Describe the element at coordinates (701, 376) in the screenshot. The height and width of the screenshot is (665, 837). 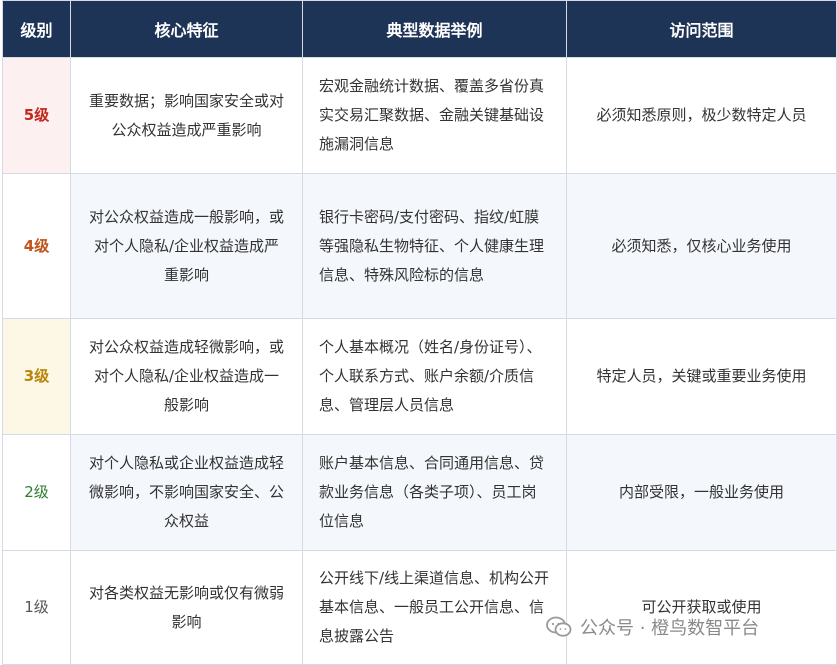
I see `access-cell: 特定人员，关键或重要业务使用` at that location.